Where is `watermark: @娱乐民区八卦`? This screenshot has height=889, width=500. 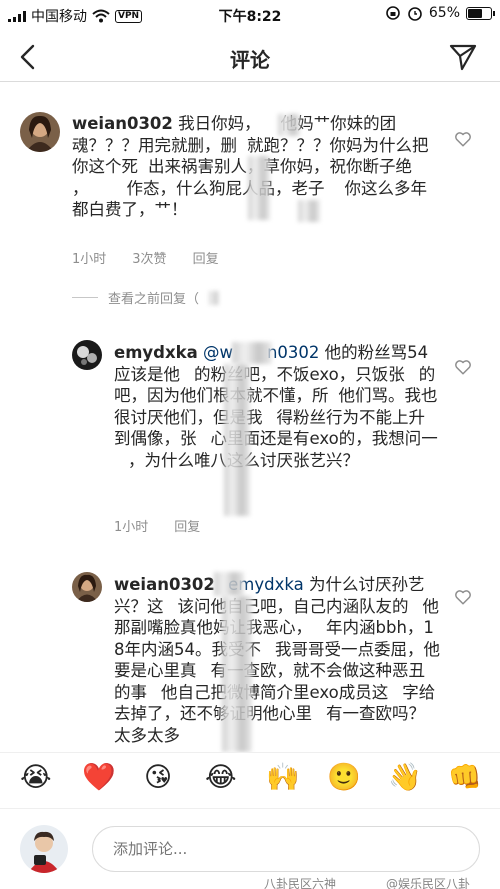
watermark: @娱乐民区八卦 is located at coordinates (428, 883).